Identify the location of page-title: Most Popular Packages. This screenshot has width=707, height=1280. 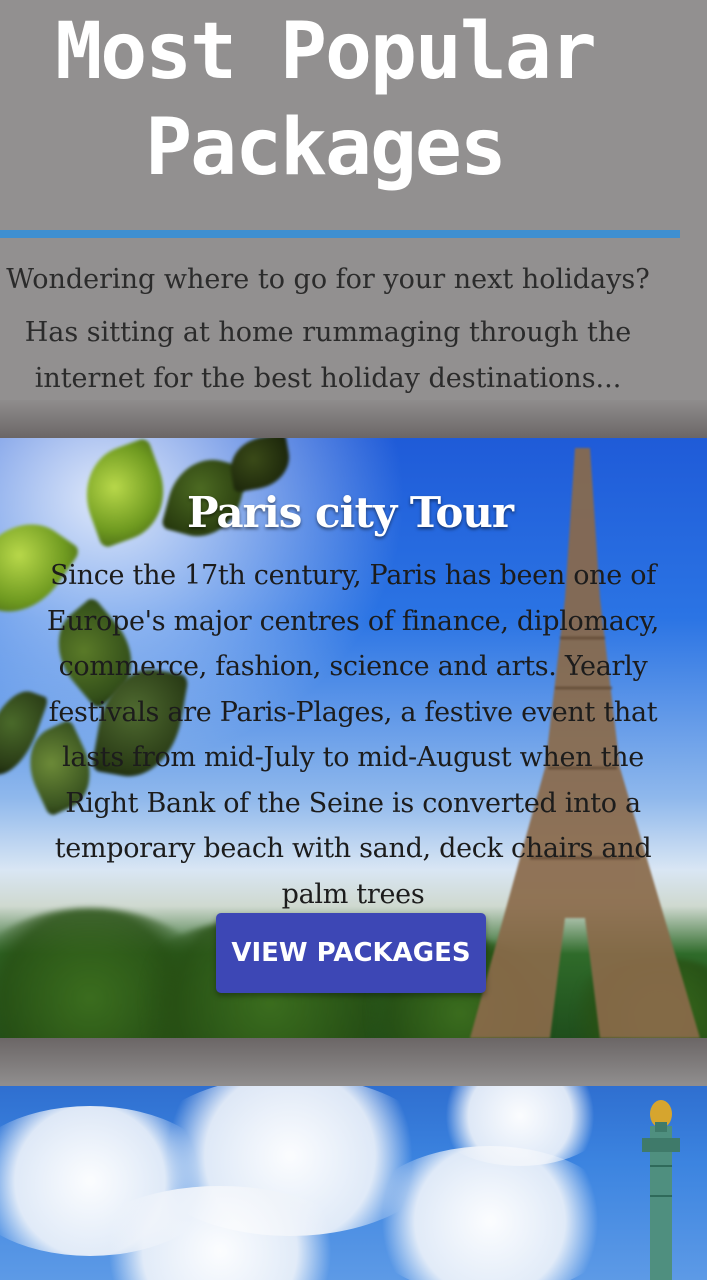
(325, 100).